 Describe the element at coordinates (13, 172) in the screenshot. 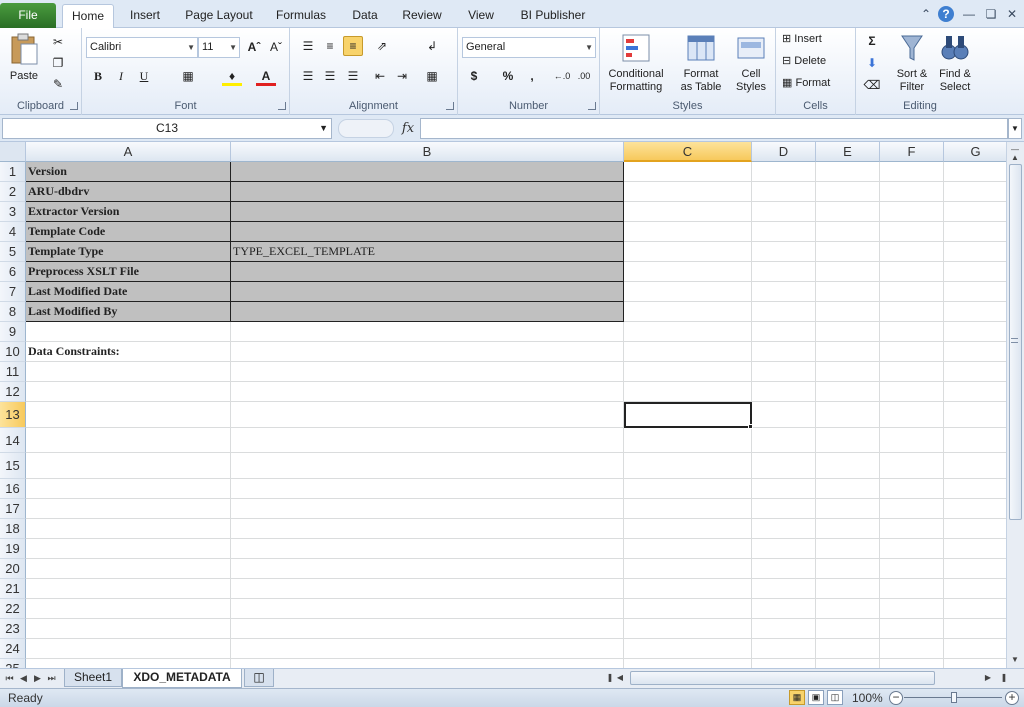

I see `row-header-1: 1` at that location.